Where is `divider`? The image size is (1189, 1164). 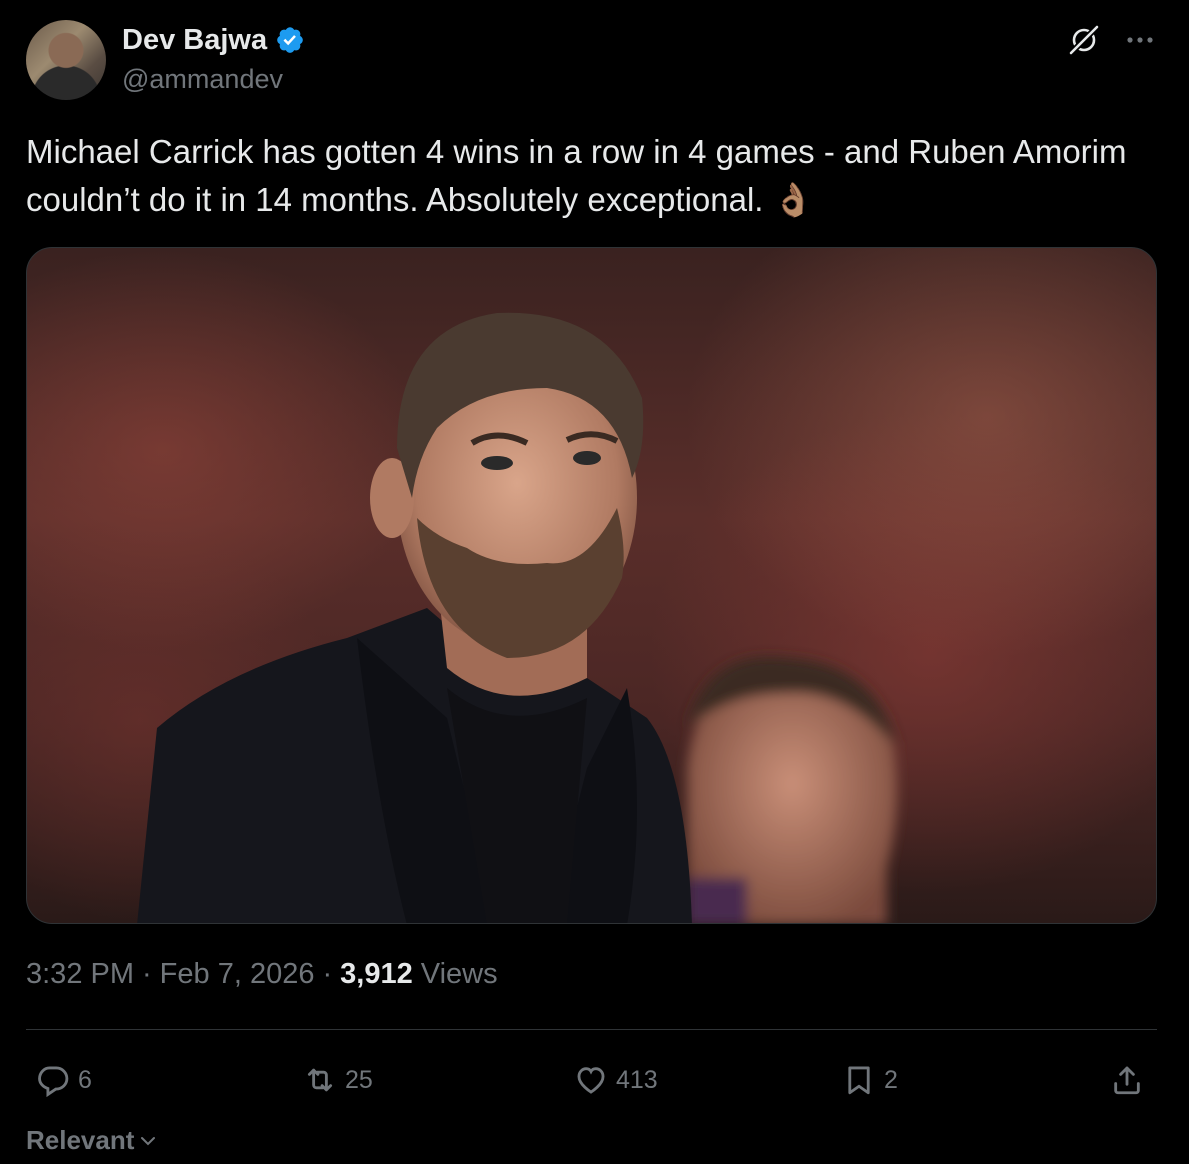 divider is located at coordinates (591, 1029).